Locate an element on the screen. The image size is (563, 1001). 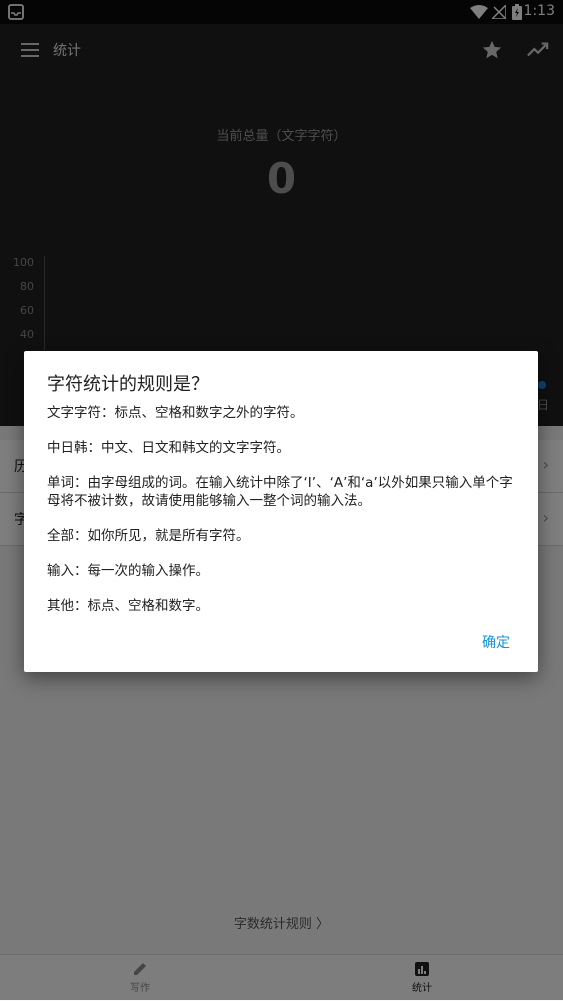
rule-text: 文字字符：标点、空格和数字之外的字符。 is located at coordinates (175, 413).